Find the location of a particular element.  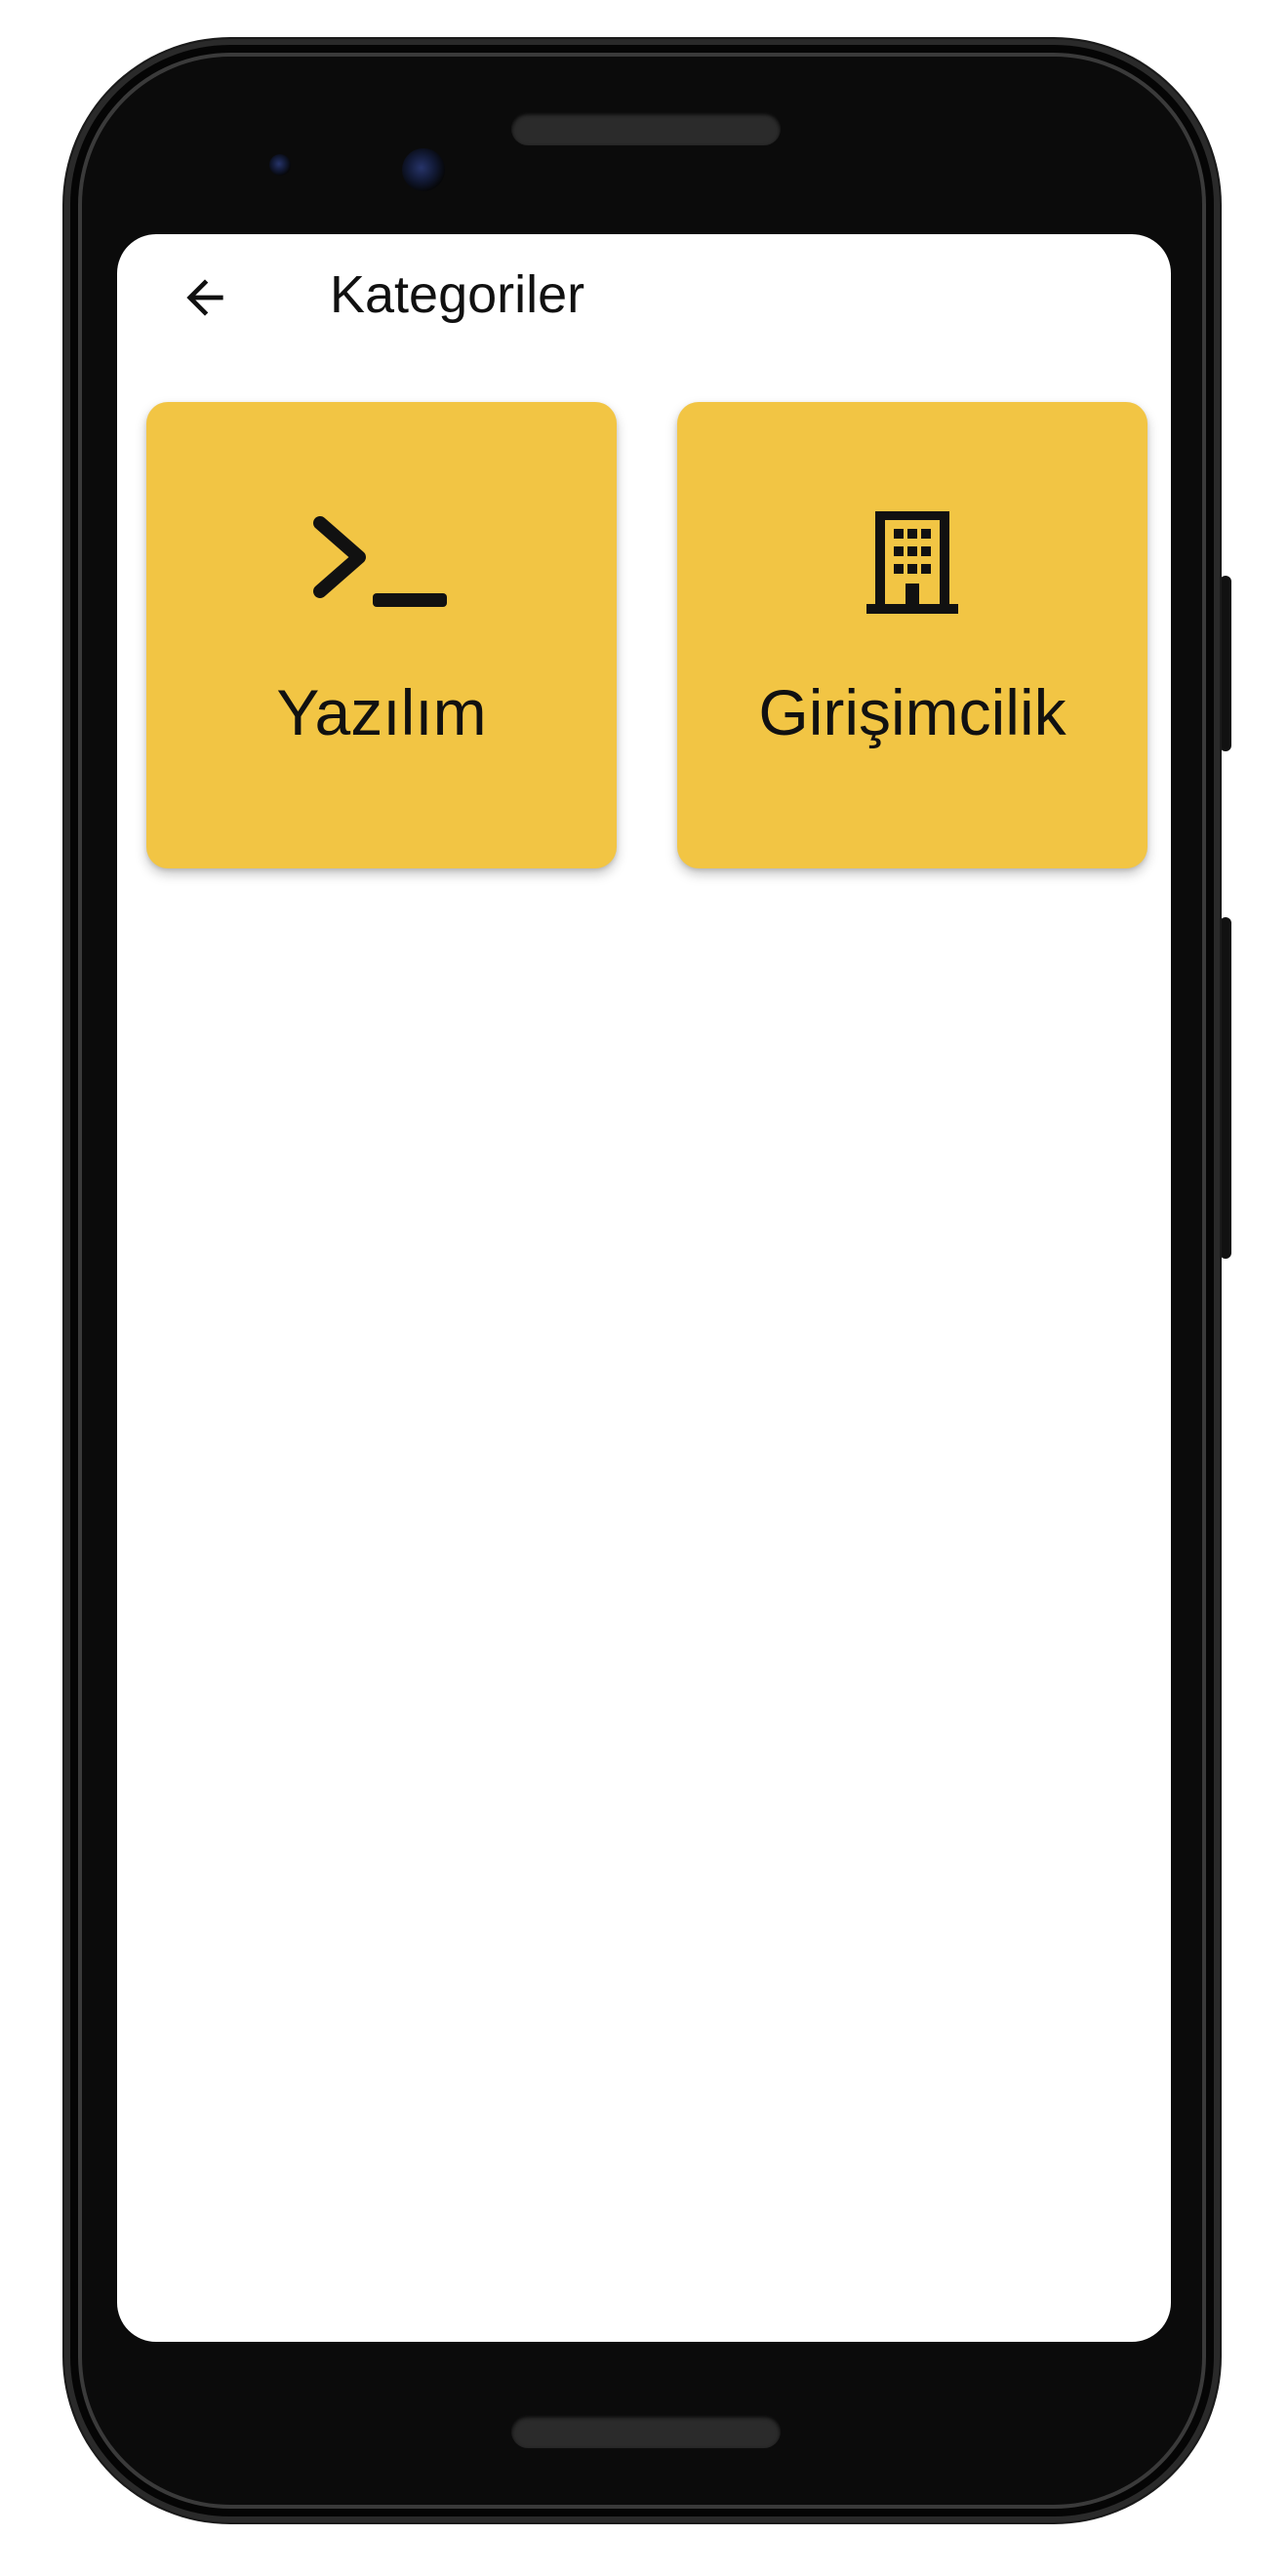

back-button is located at coordinates (205, 298).